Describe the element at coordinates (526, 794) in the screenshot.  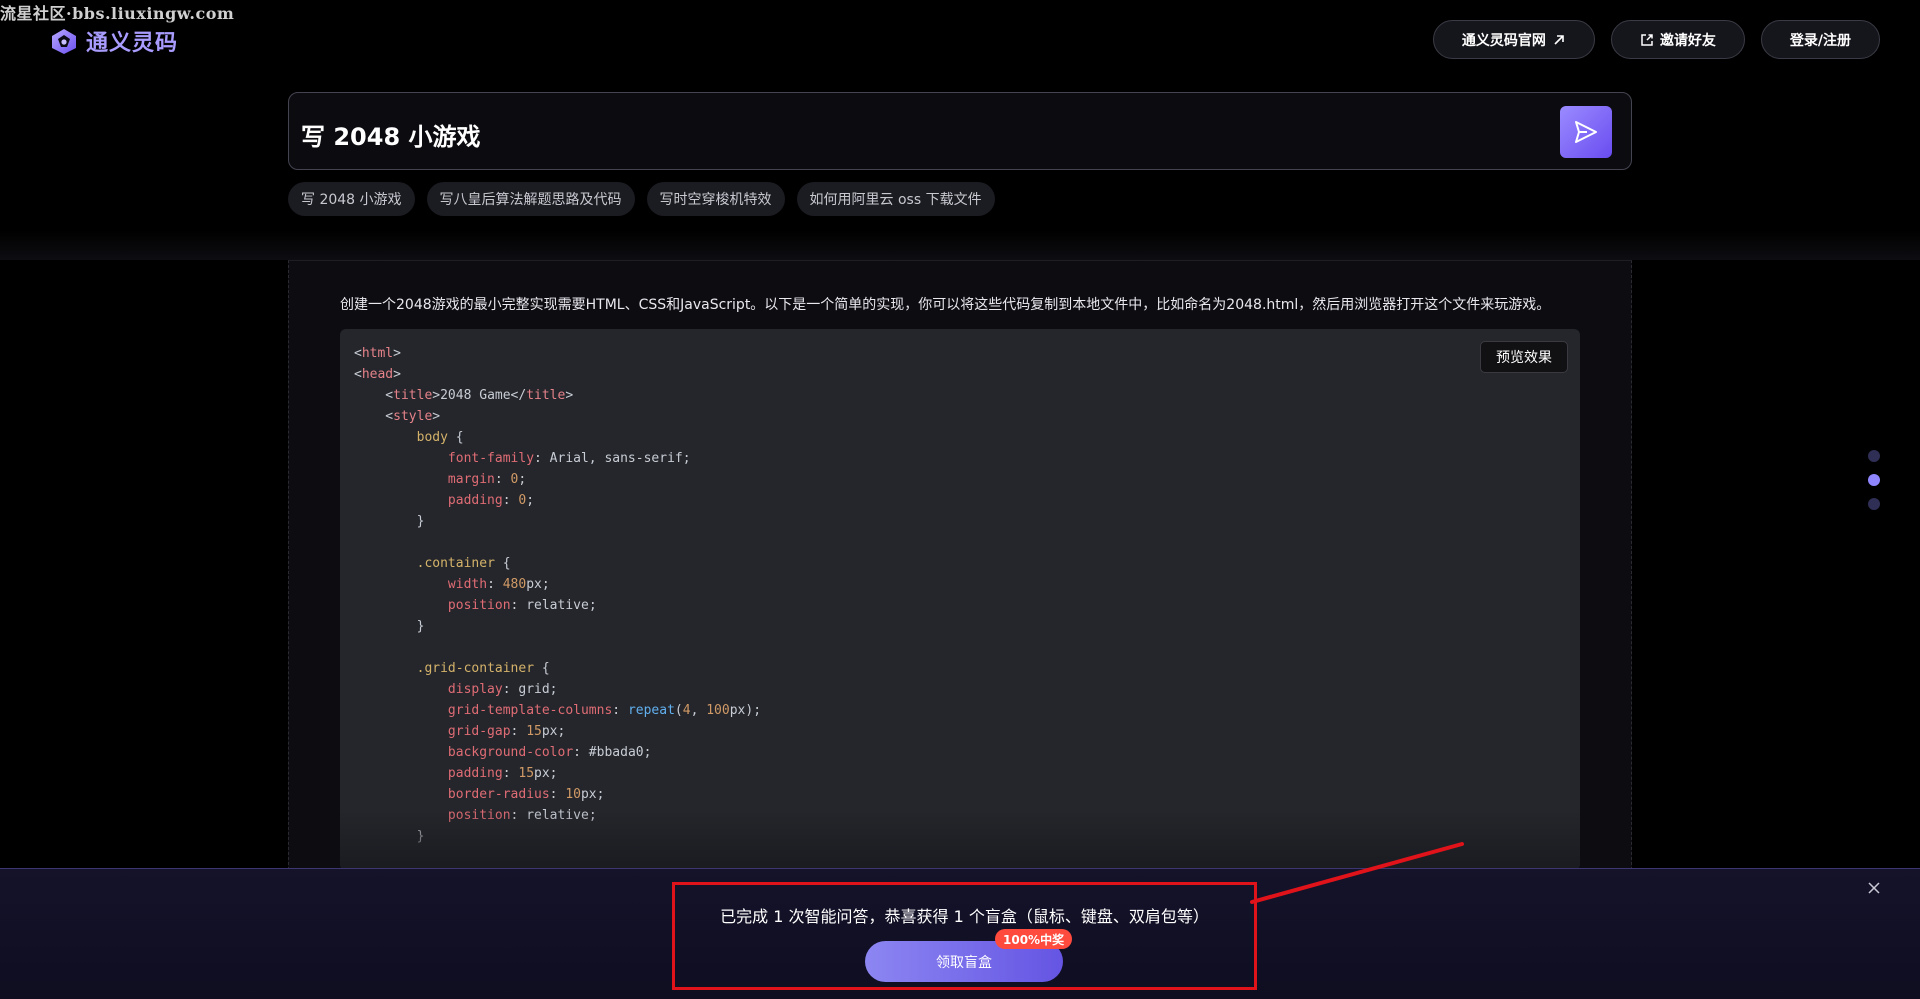
I see `code-line: border-radius: 10px;` at that location.